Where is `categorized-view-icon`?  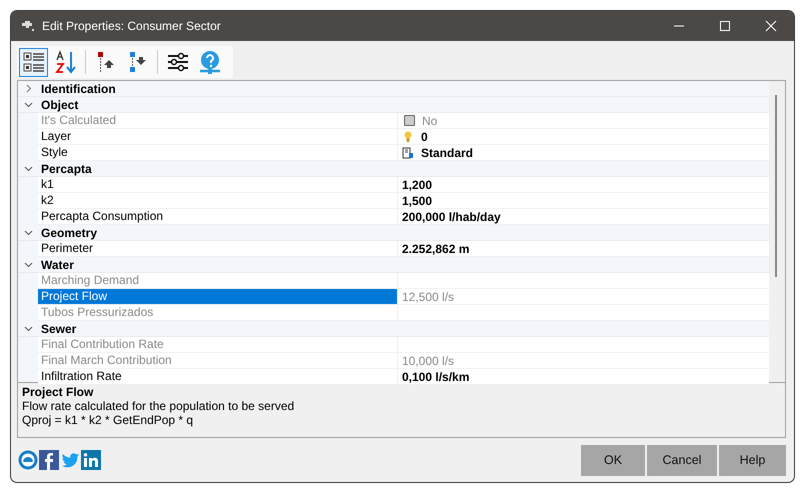
categorized-view-icon is located at coordinates (34, 62).